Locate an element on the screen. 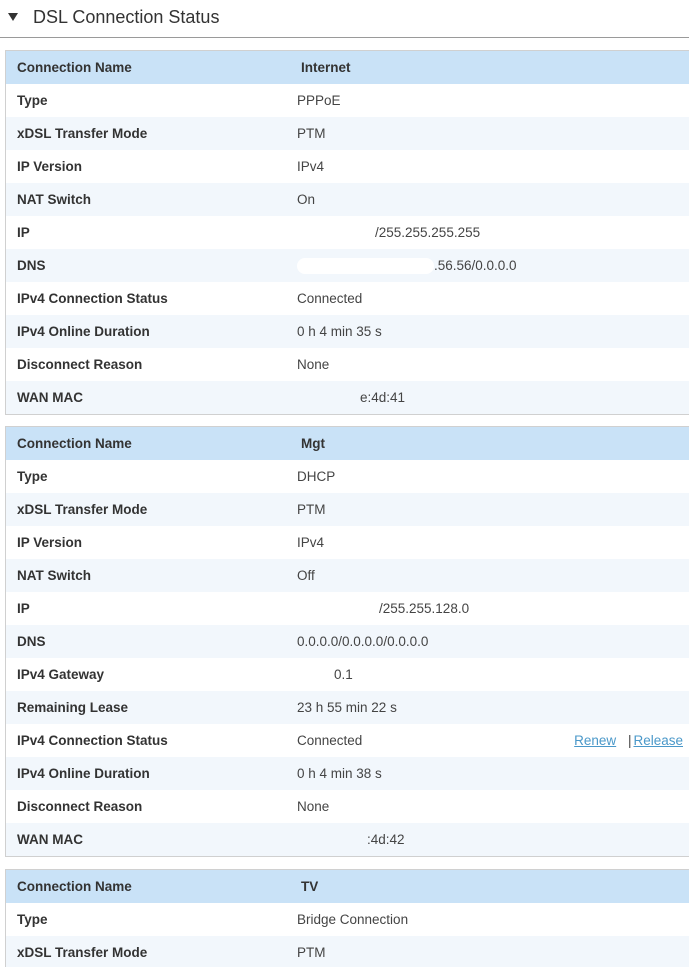 Image resolution: width=689 pixels, height=967 pixels. table-row: DNS .56.56/0.0.0.0 is located at coordinates (347, 265).